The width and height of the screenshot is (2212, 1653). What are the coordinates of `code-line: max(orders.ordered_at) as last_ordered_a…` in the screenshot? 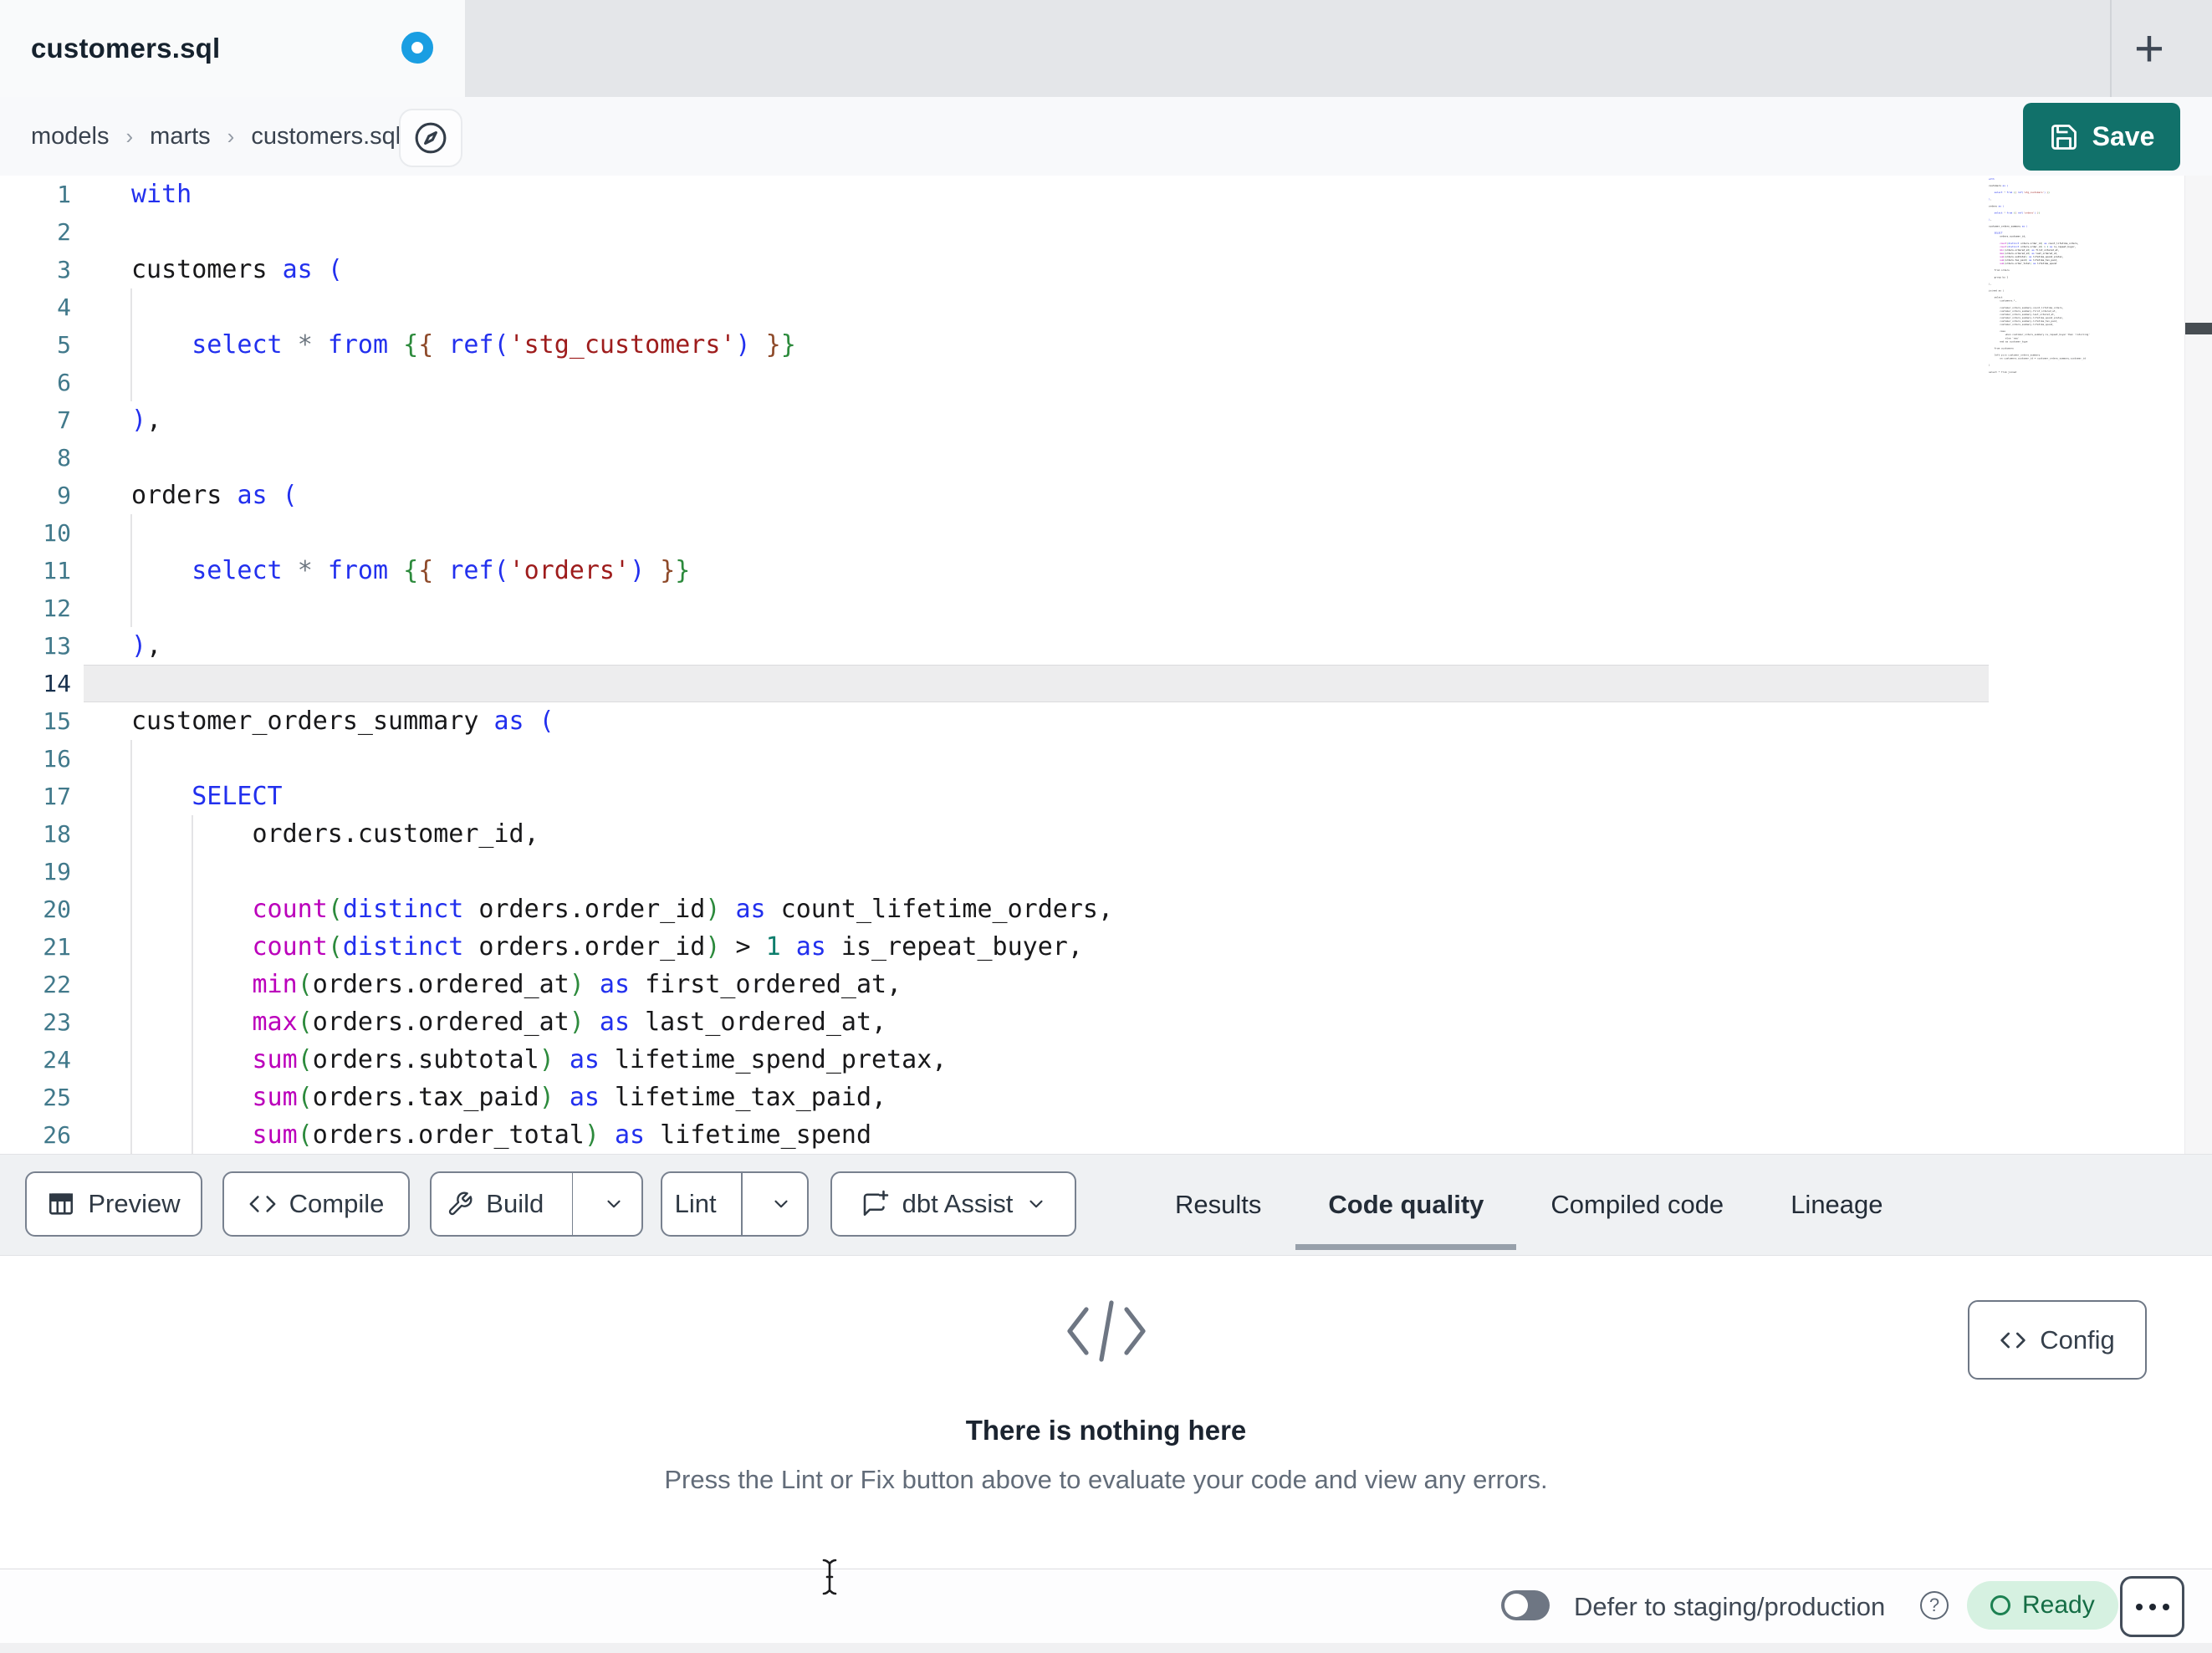 It's located at (1037, 1022).